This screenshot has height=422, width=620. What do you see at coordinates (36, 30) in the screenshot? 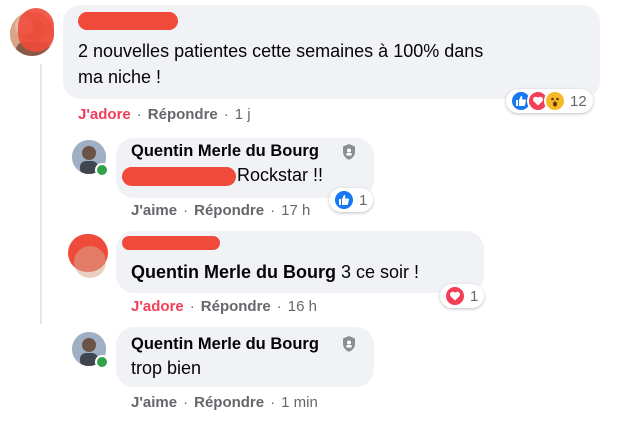
I see `redacted-name` at bounding box center [36, 30].